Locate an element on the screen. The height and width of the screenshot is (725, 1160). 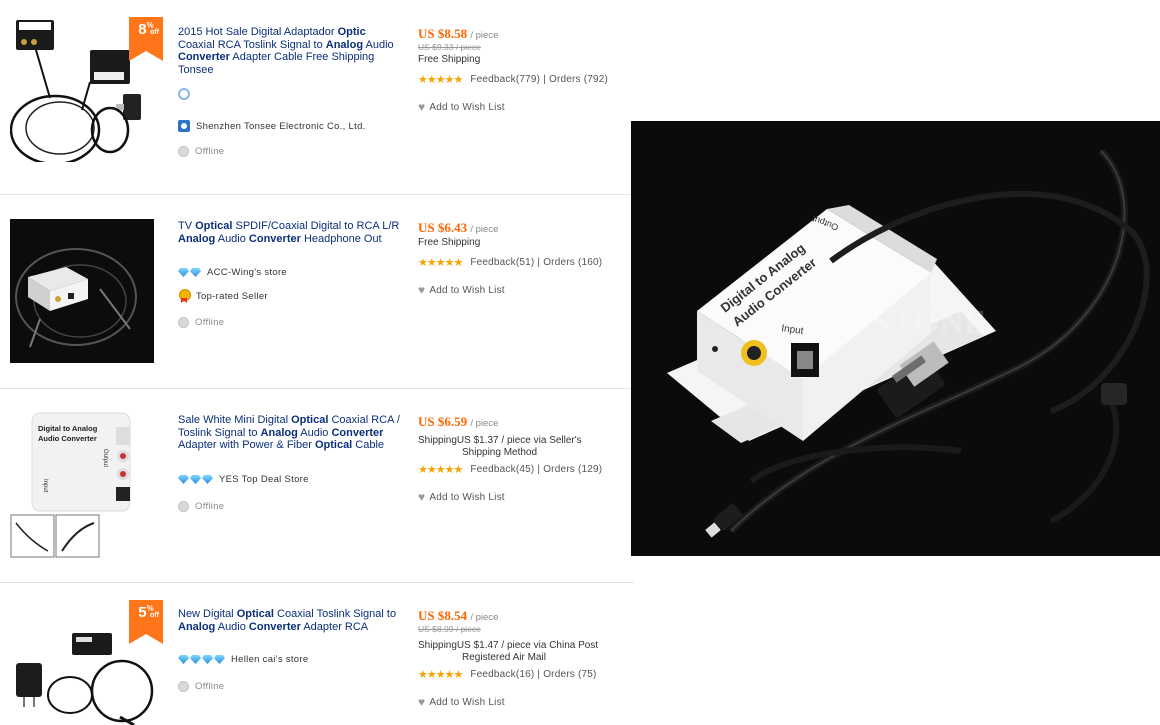
price-value: US $6.59 is located at coordinates (443, 421).